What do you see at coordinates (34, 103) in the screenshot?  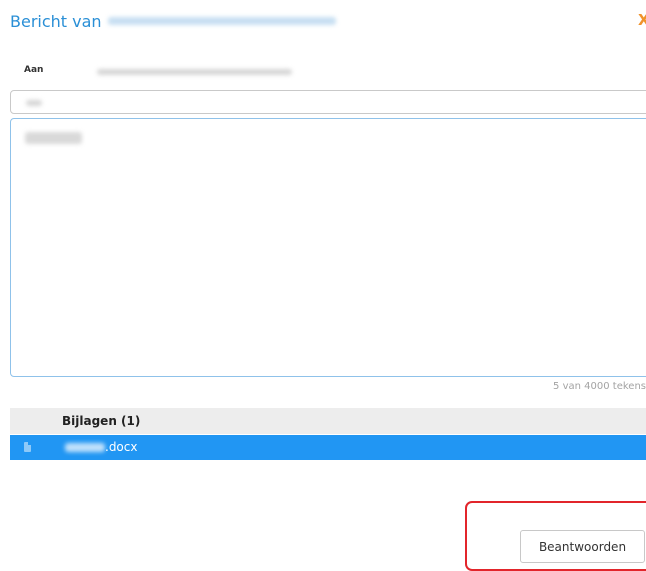 I see `subject-value-redacted` at bounding box center [34, 103].